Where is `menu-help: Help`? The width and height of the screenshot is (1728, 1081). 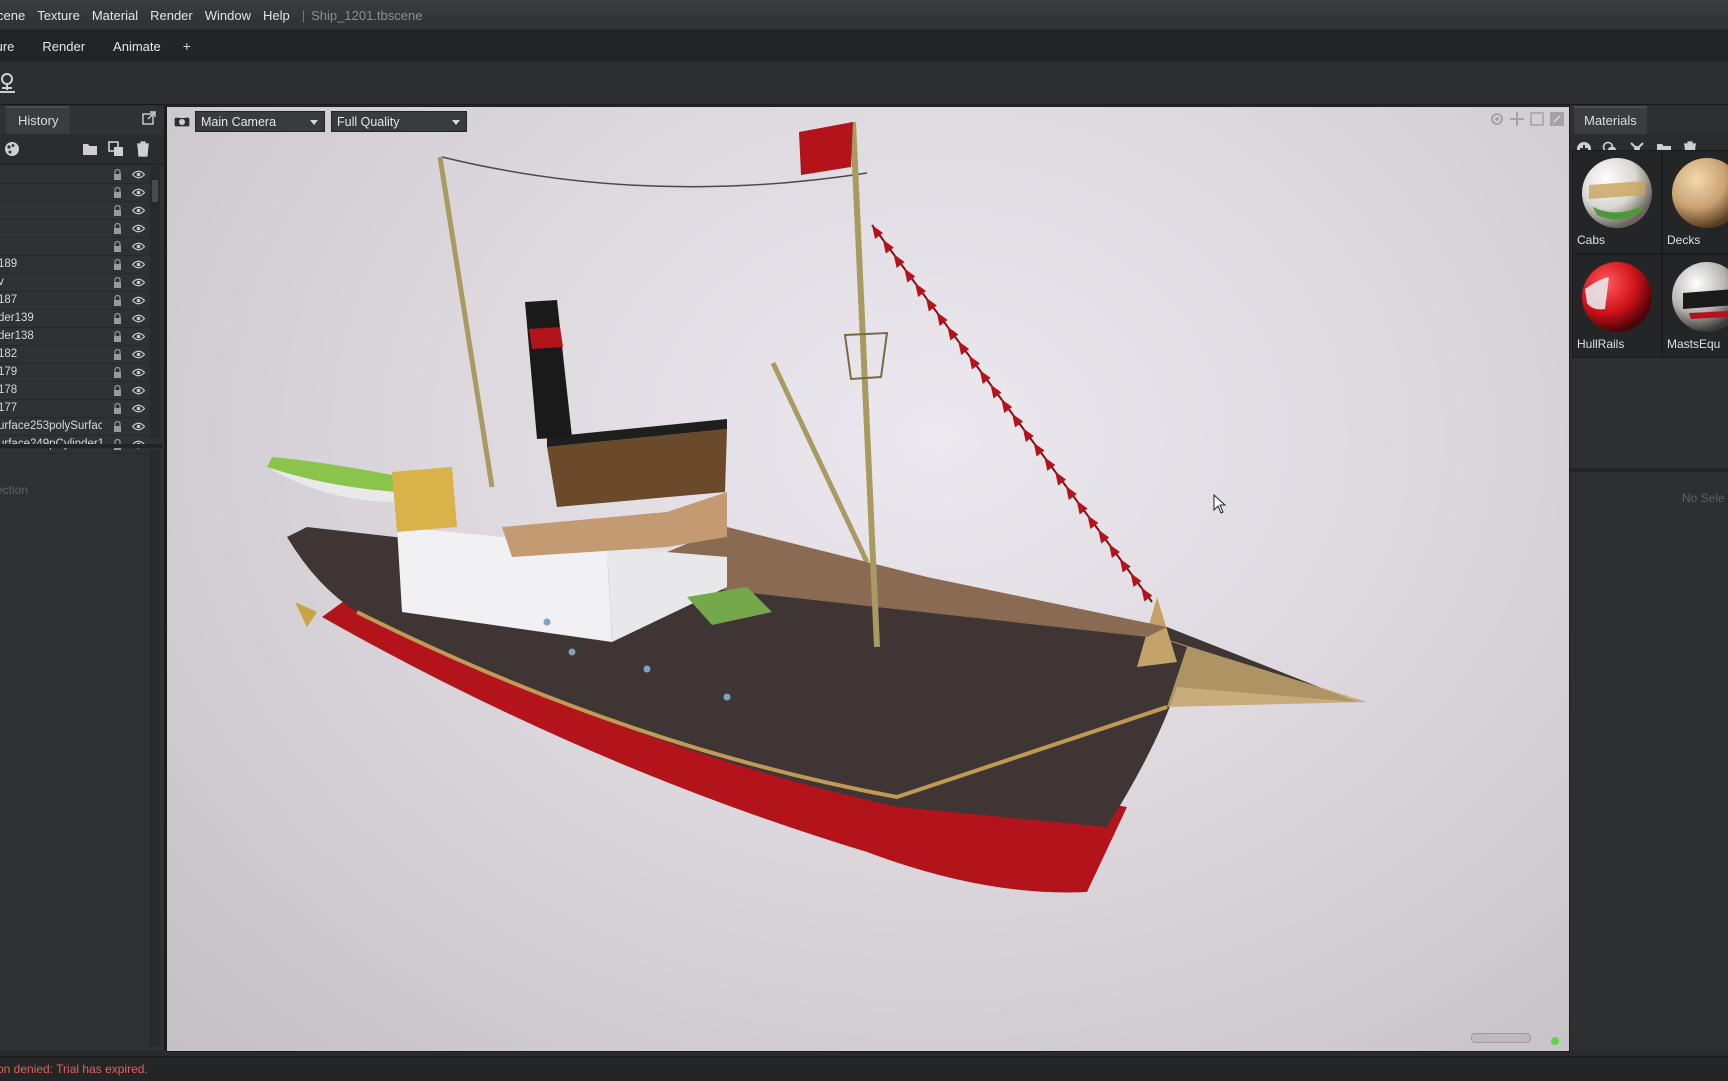
menu-help: Help is located at coordinates (276, 15).